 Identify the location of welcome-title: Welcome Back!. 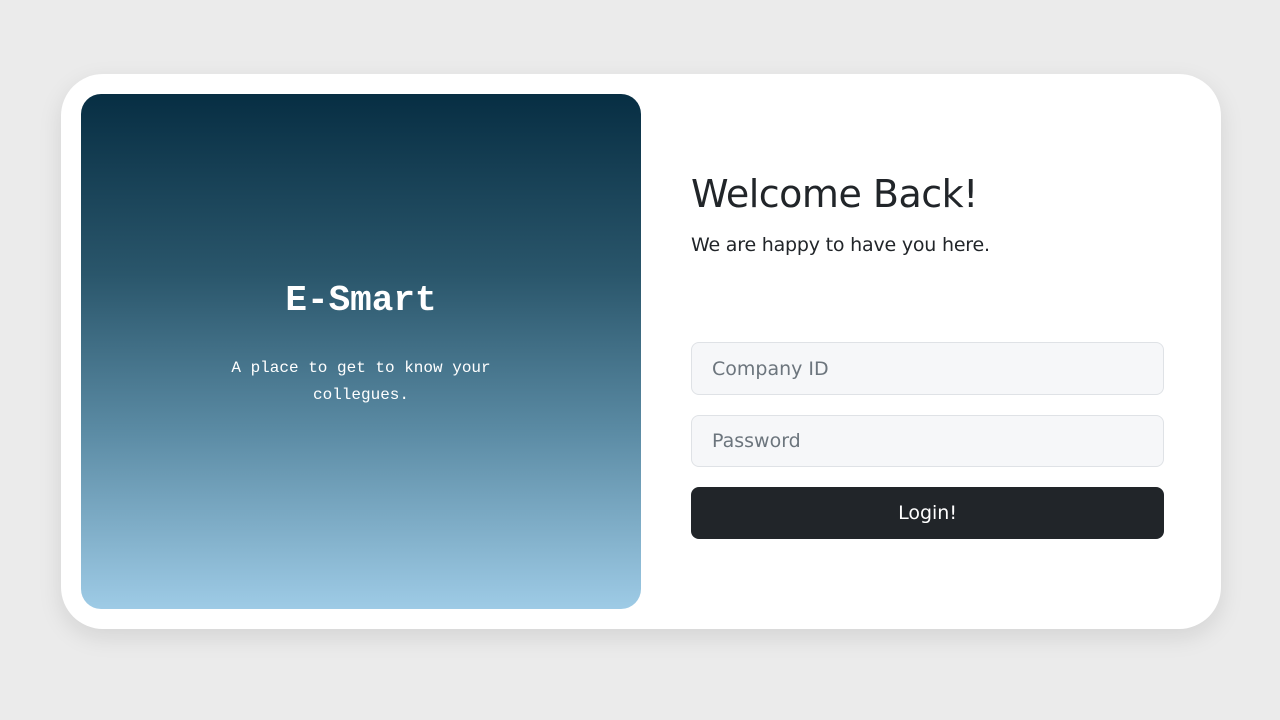
(834, 194).